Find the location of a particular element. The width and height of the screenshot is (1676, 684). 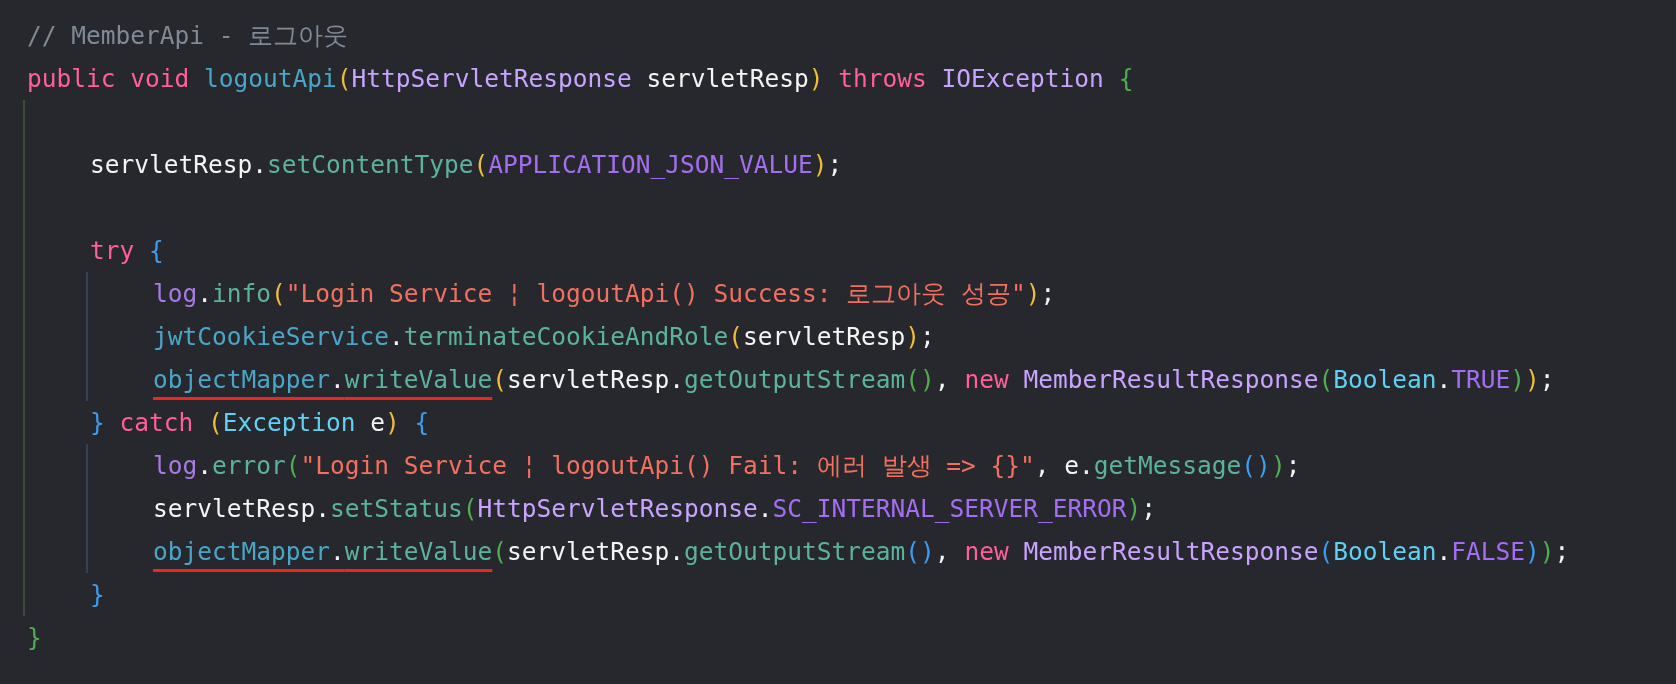

code-line: objectMapper.writeValue(servletResp.getOutputStream(), new MemberResultResponse(Boolean.TRUE)); is located at coordinates (854, 380).